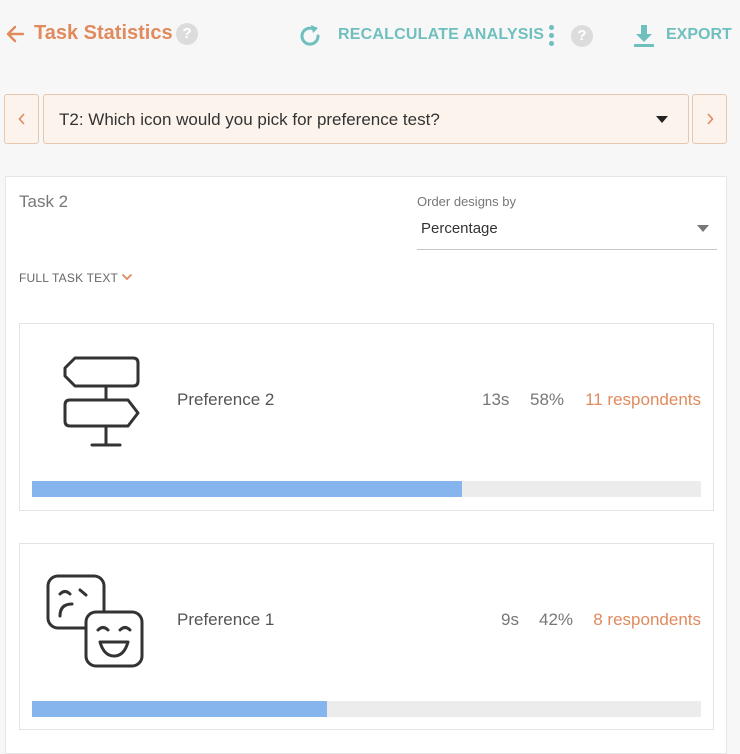 The width and height of the screenshot is (740, 754). I want to click on average-time: 9s, so click(510, 619).